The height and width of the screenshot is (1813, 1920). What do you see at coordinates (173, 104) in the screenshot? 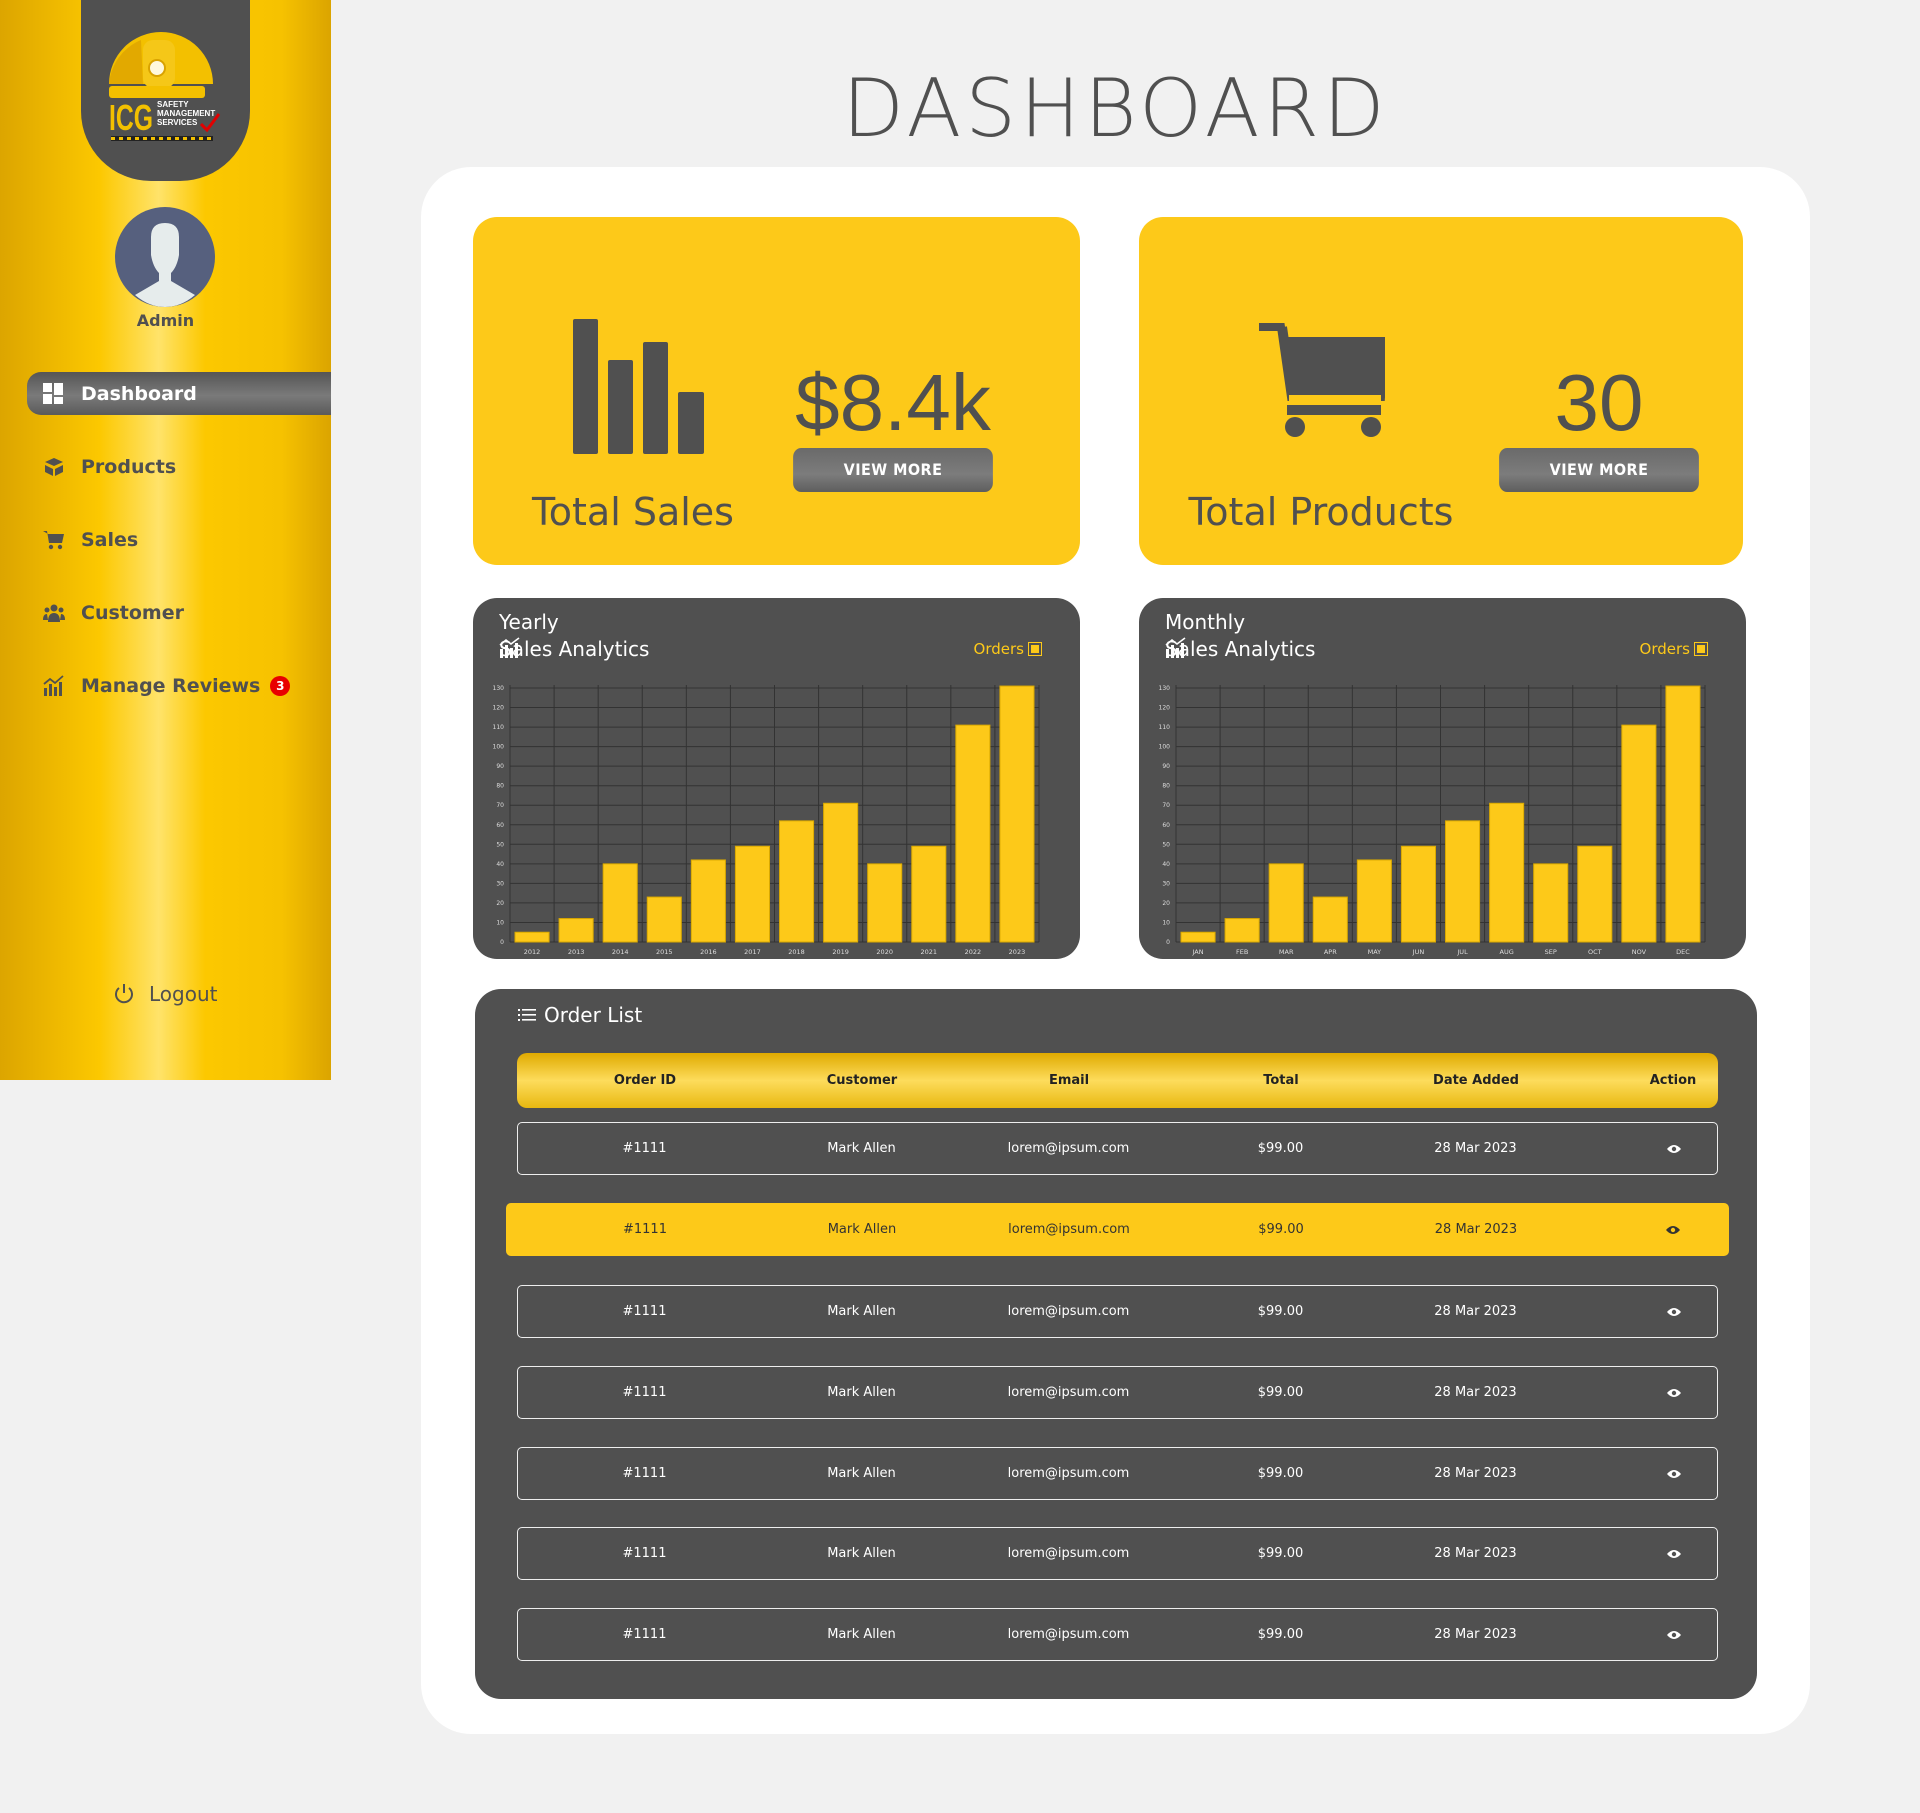
I see `svg-text: SAFETY` at bounding box center [173, 104].